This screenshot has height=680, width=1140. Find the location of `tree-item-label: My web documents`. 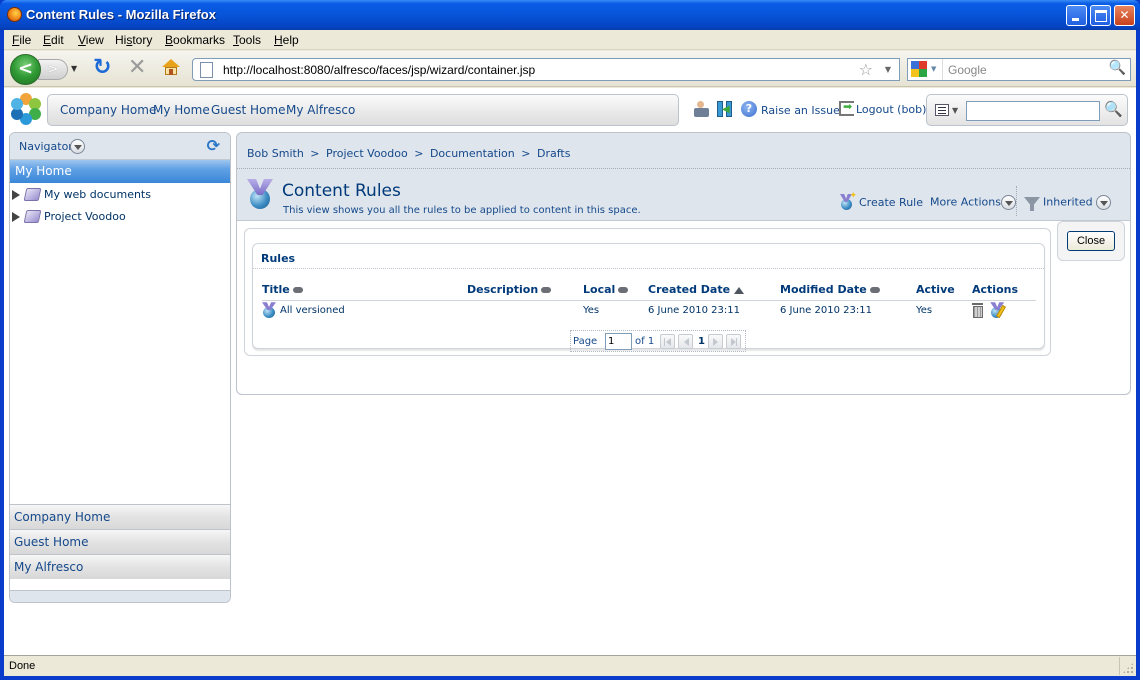

tree-item-label: My web documents is located at coordinates (97, 194).